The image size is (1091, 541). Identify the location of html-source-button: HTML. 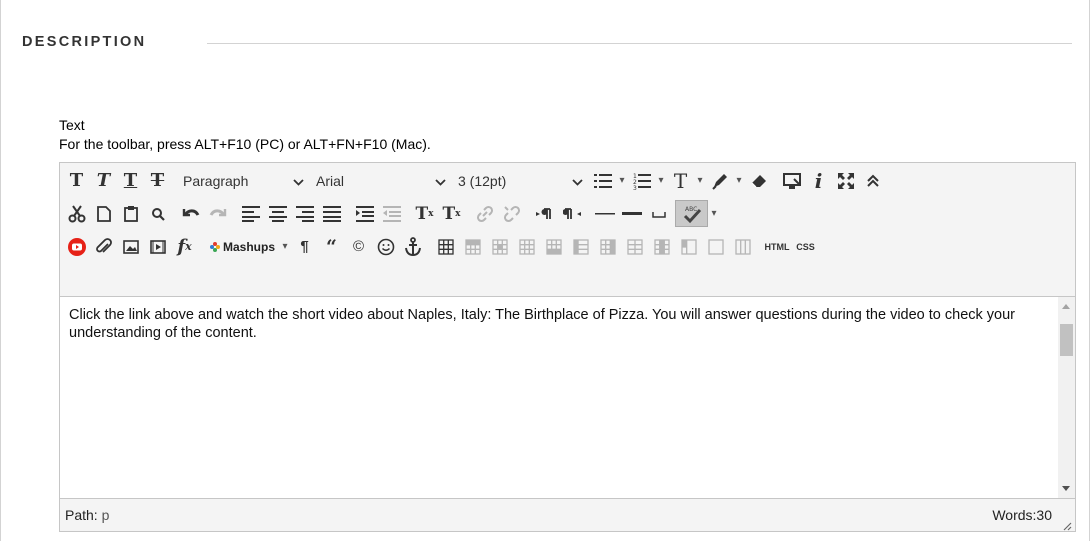
(777, 246).